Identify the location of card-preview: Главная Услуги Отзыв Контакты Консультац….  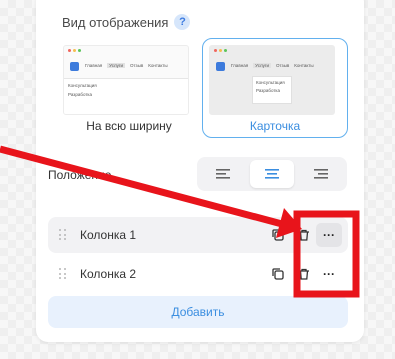
(272, 80).